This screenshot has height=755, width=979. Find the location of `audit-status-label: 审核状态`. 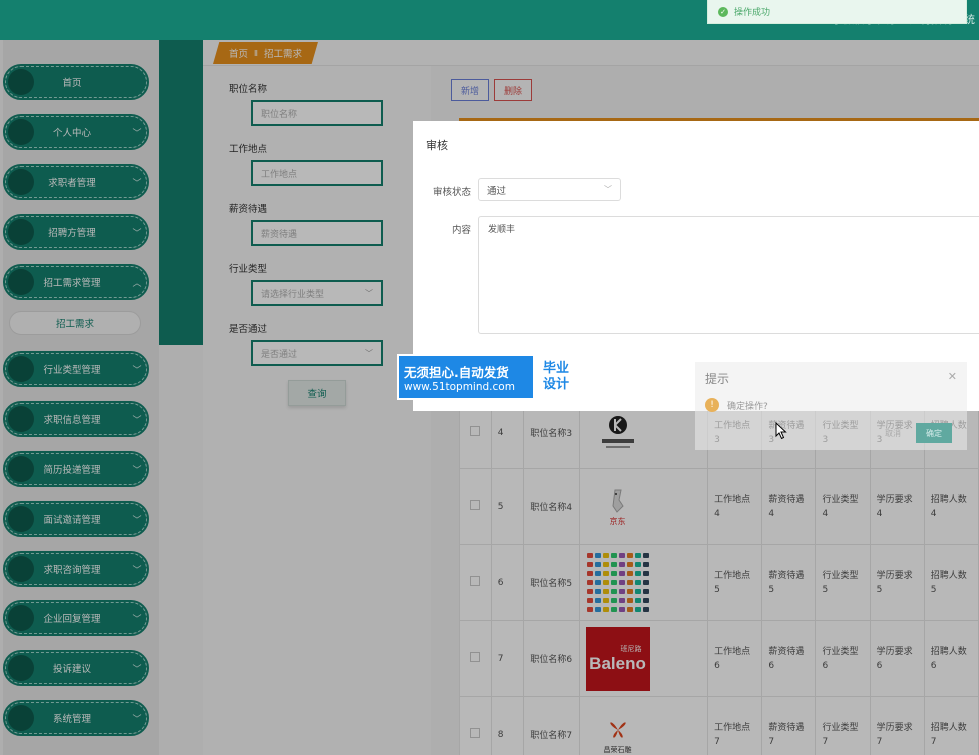

audit-status-label: 审核状态 is located at coordinates (451, 192).